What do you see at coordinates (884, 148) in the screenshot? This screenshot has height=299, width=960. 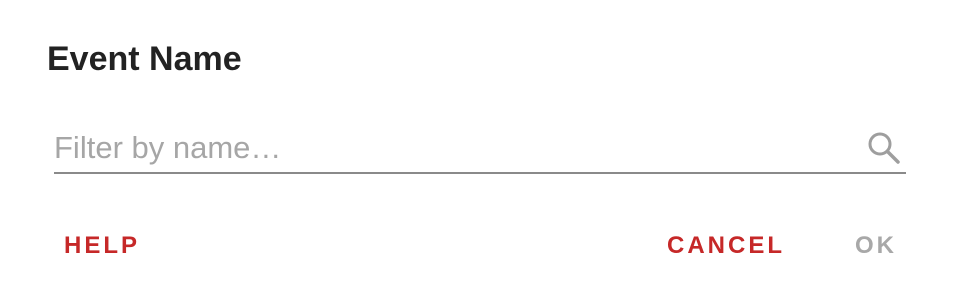 I see `search-icon` at bounding box center [884, 148].